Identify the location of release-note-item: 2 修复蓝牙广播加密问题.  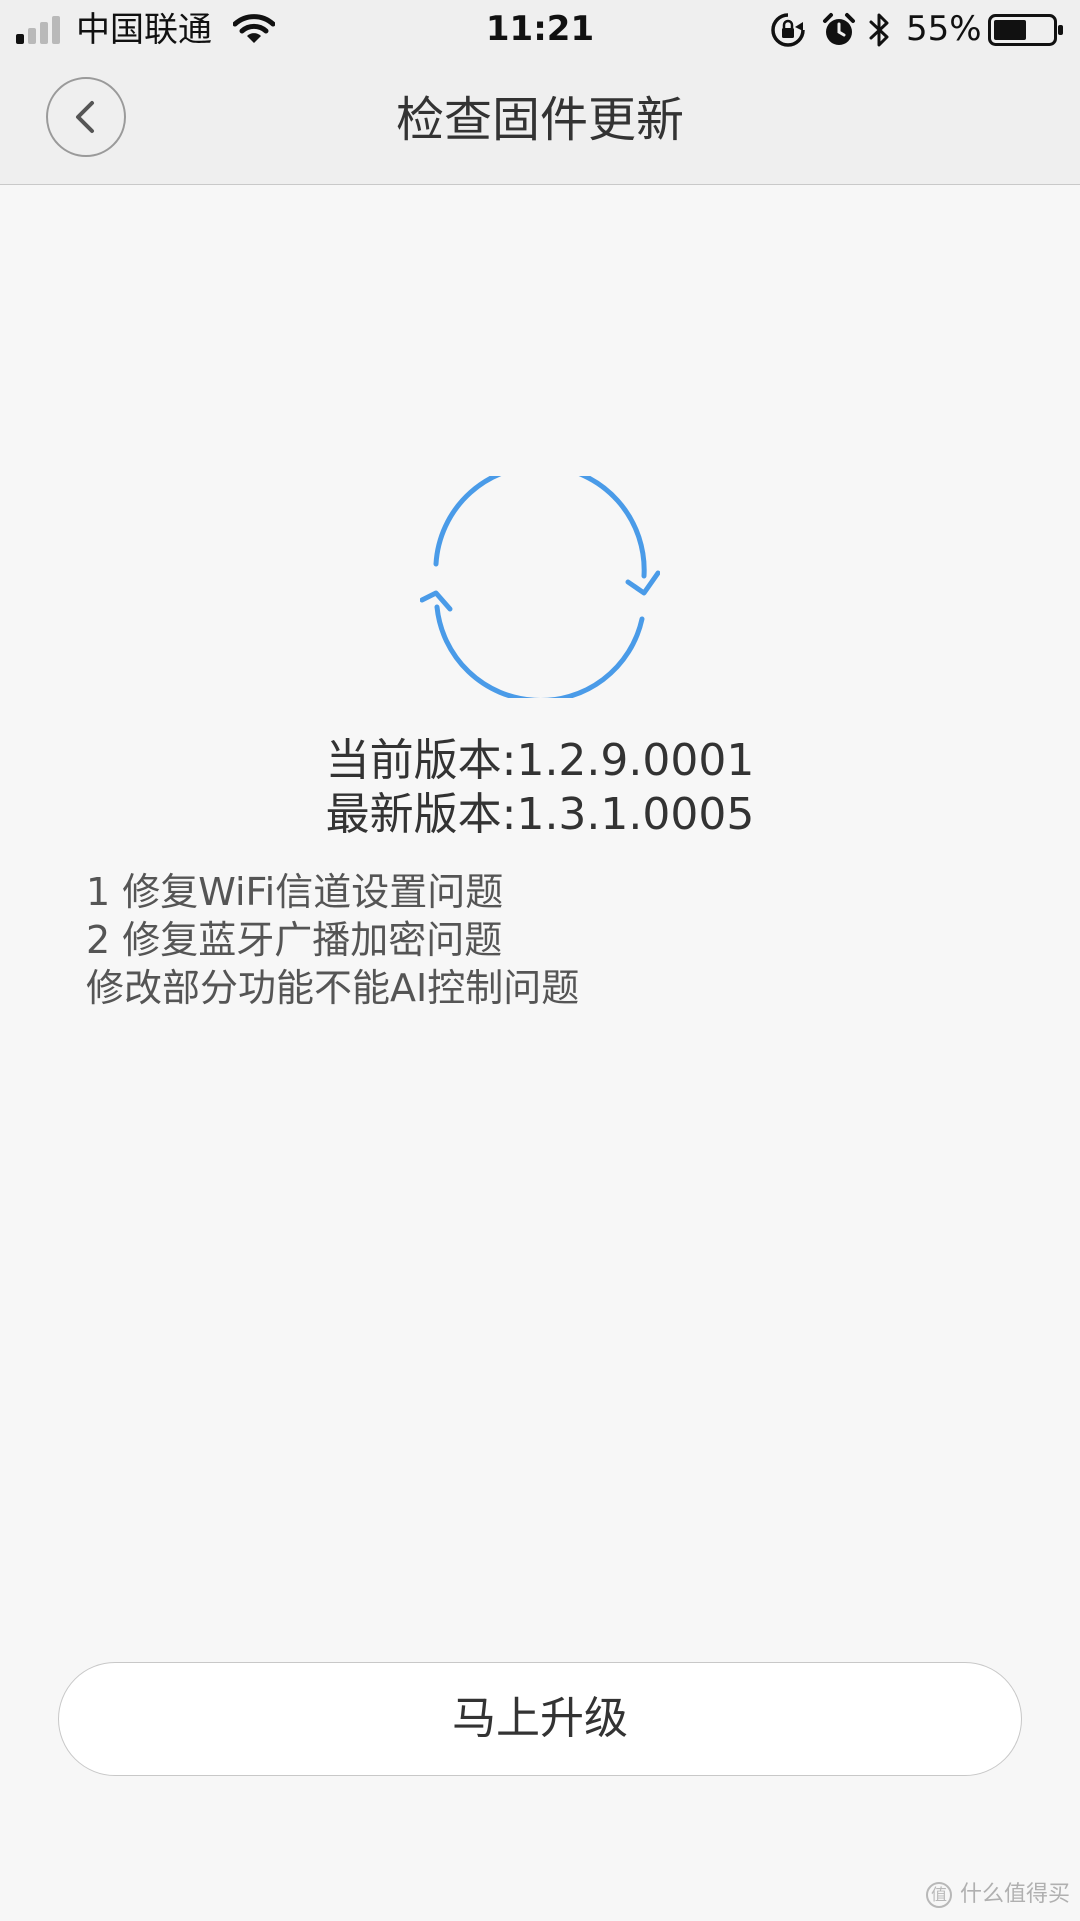
(294, 940).